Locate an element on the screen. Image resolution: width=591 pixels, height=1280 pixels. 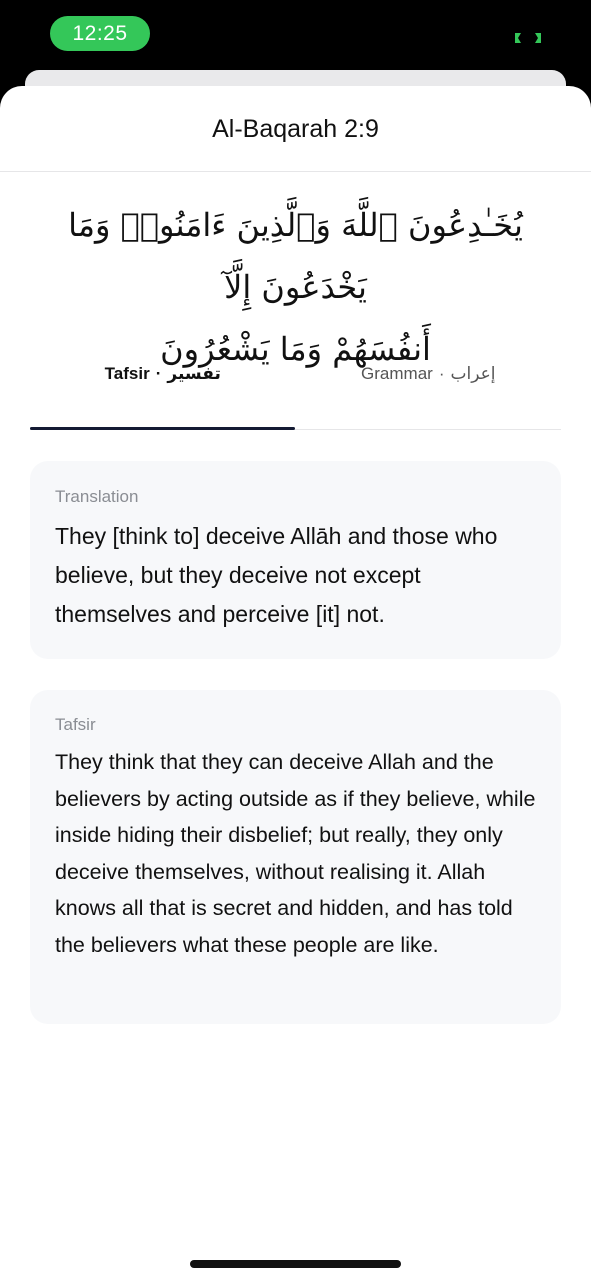
sheet-header: Al-Baqarah 2:9 is located at coordinates (295, 129).